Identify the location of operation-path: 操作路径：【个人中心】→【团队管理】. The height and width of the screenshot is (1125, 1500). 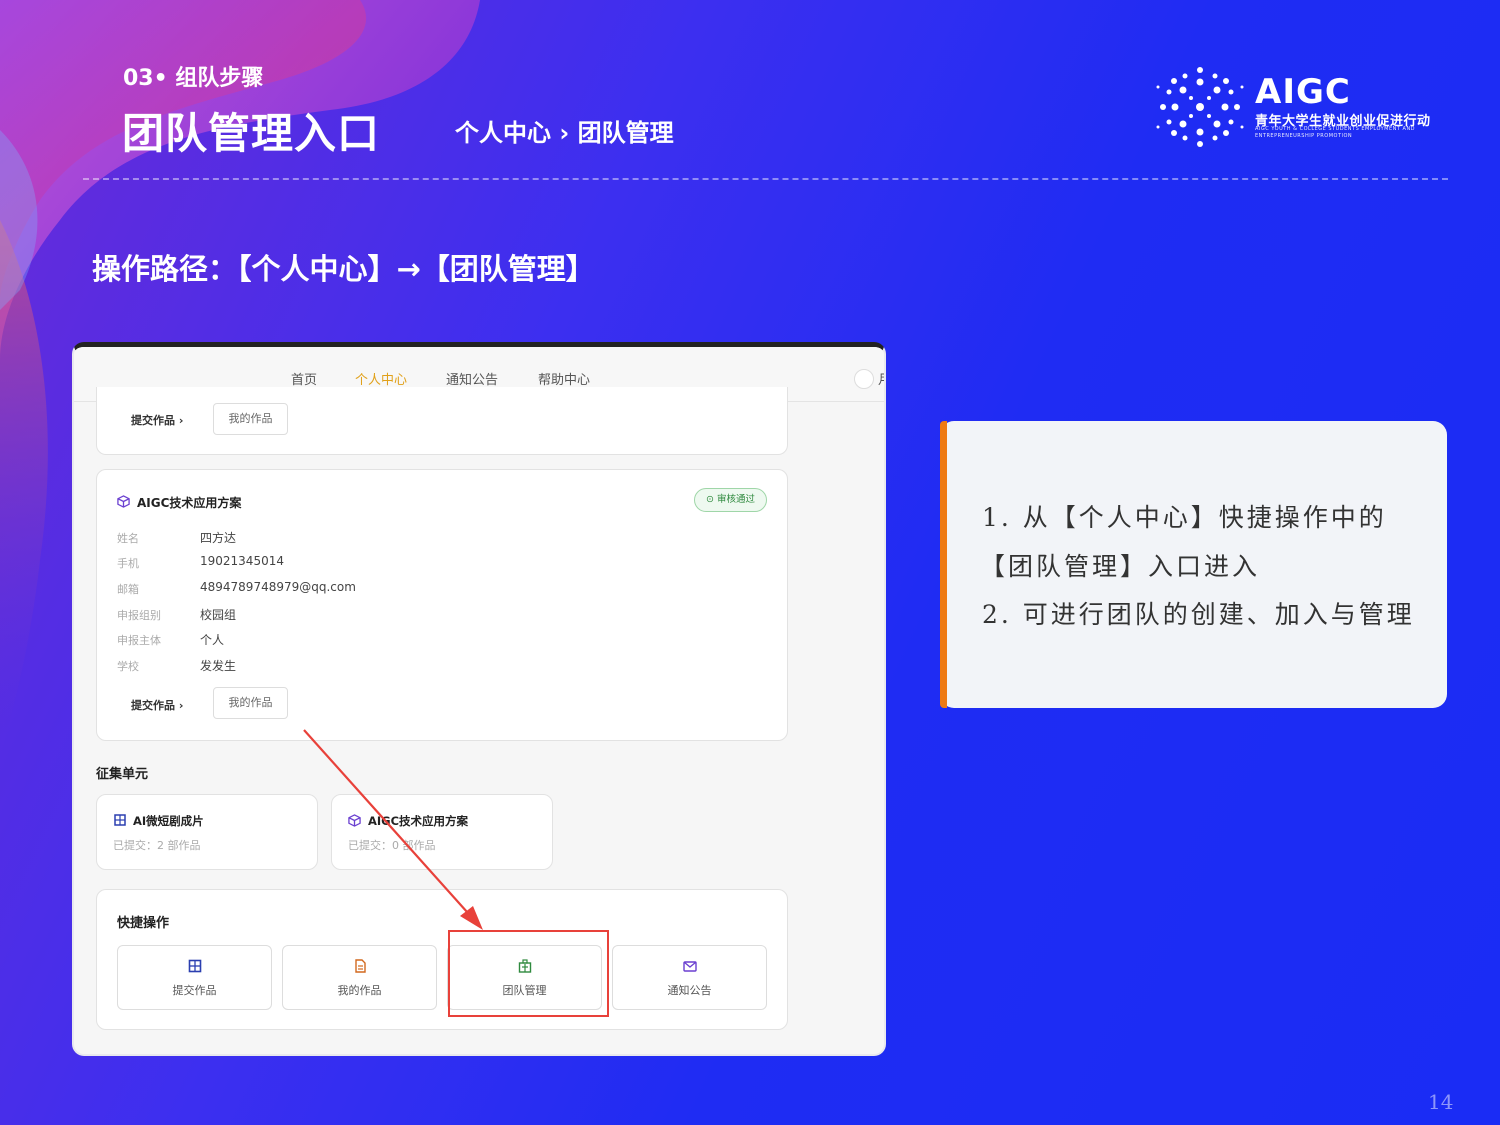
(343, 269).